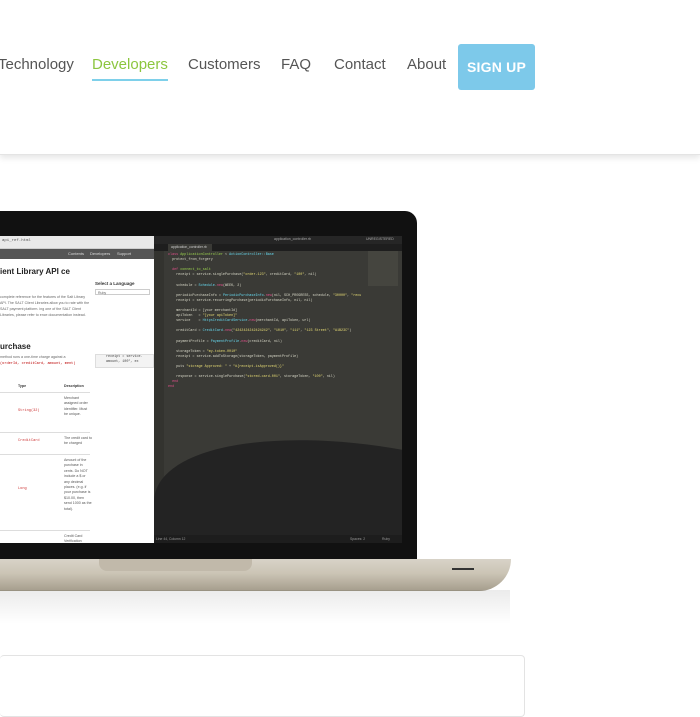 The image size is (700, 717). I want to click on laptop-base, so click(255, 575).